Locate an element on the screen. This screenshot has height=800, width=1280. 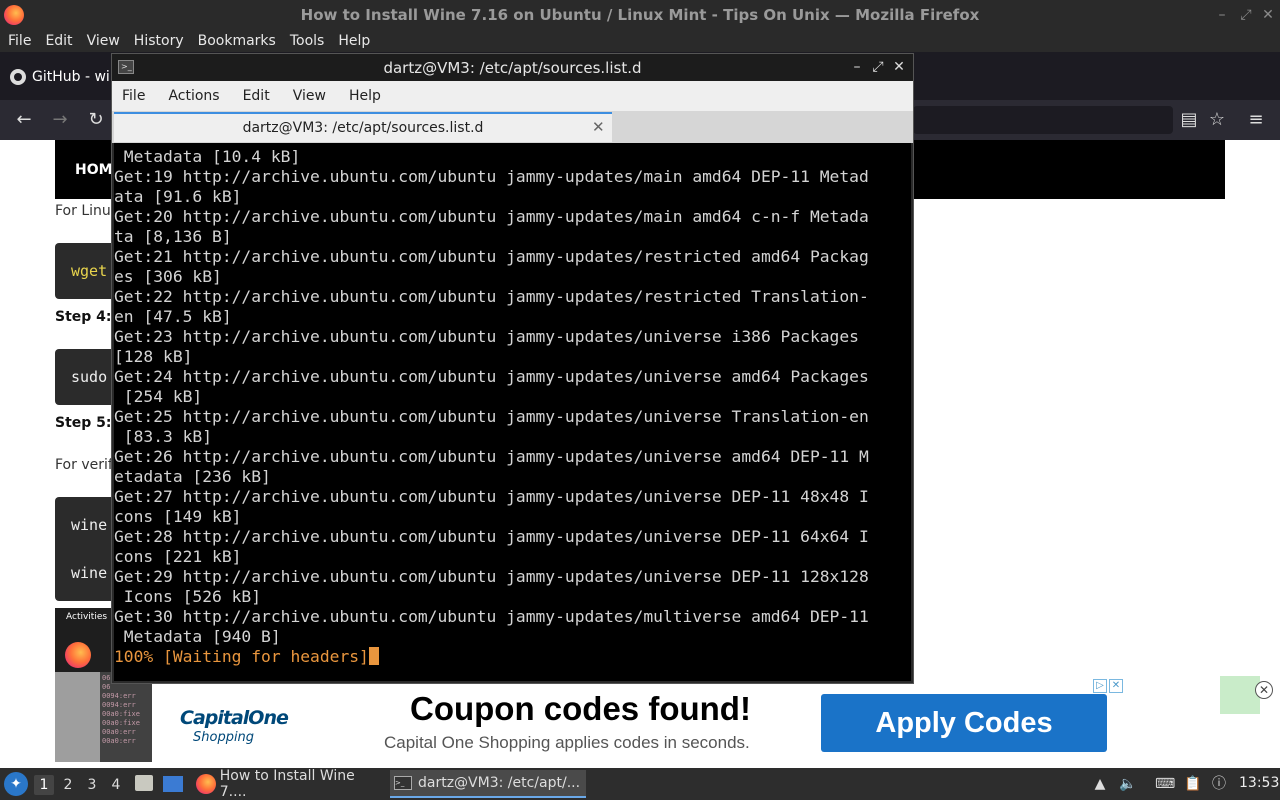
ad-close-icon: ✕ is located at coordinates (1116, 686).